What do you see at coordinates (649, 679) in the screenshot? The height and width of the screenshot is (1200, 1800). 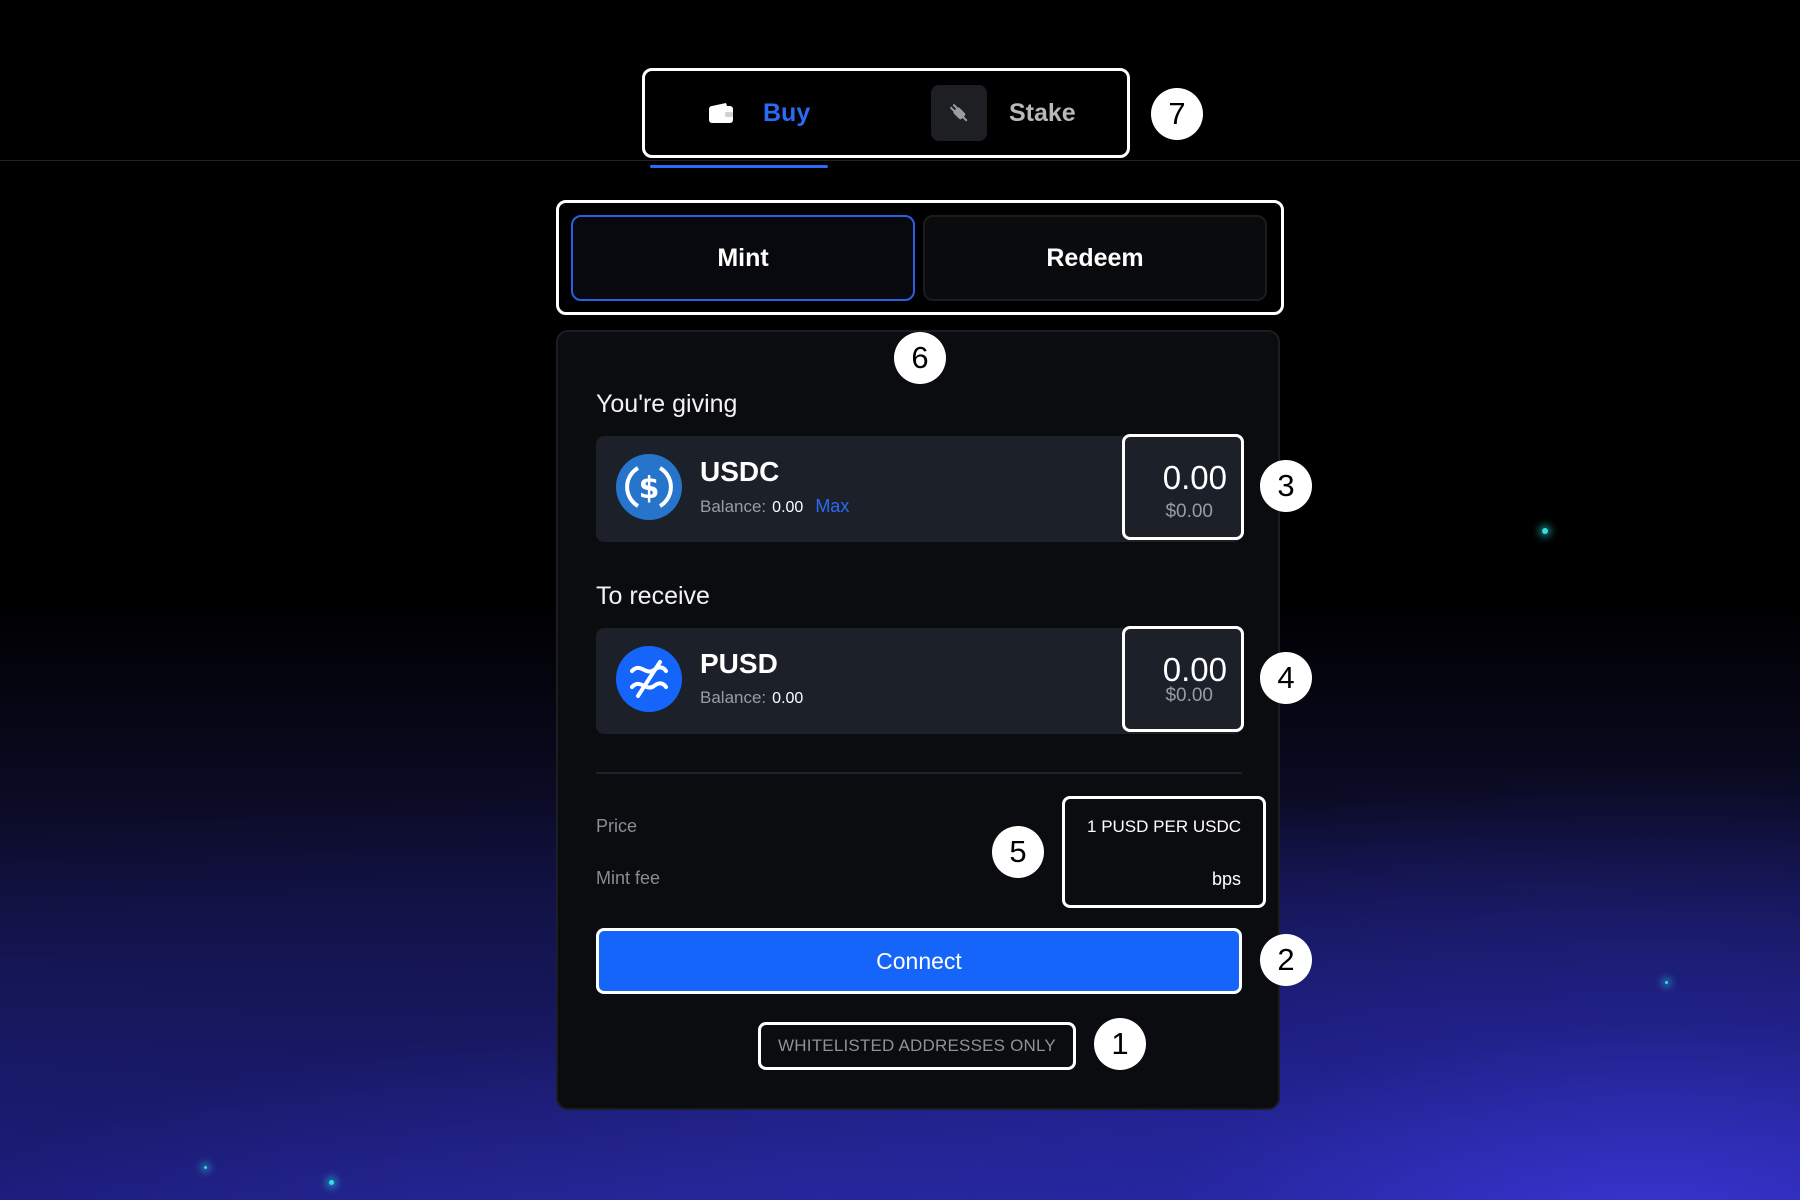 I see `pusd-icon` at bounding box center [649, 679].